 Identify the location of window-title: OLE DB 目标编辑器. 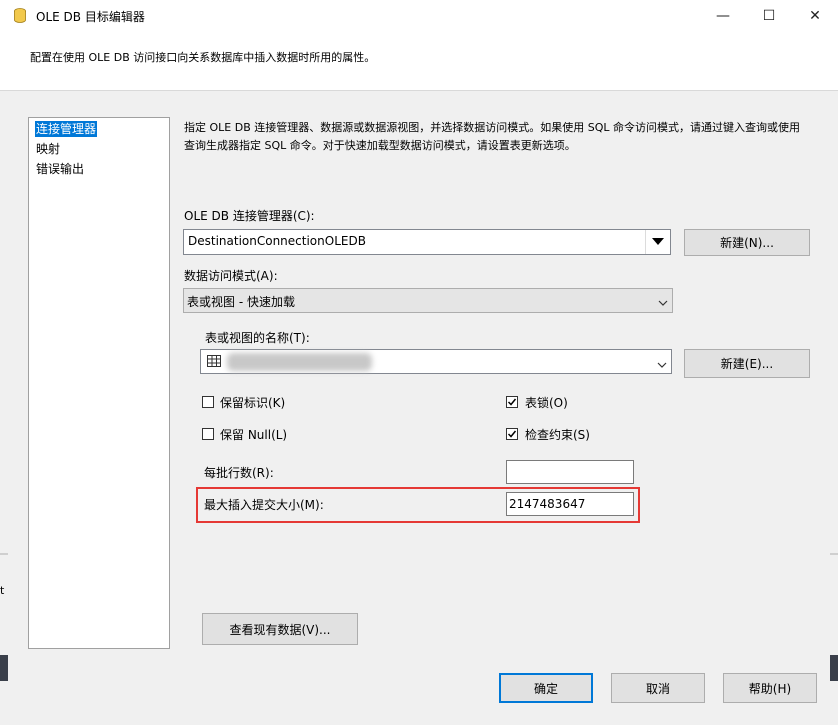
(90, 17).